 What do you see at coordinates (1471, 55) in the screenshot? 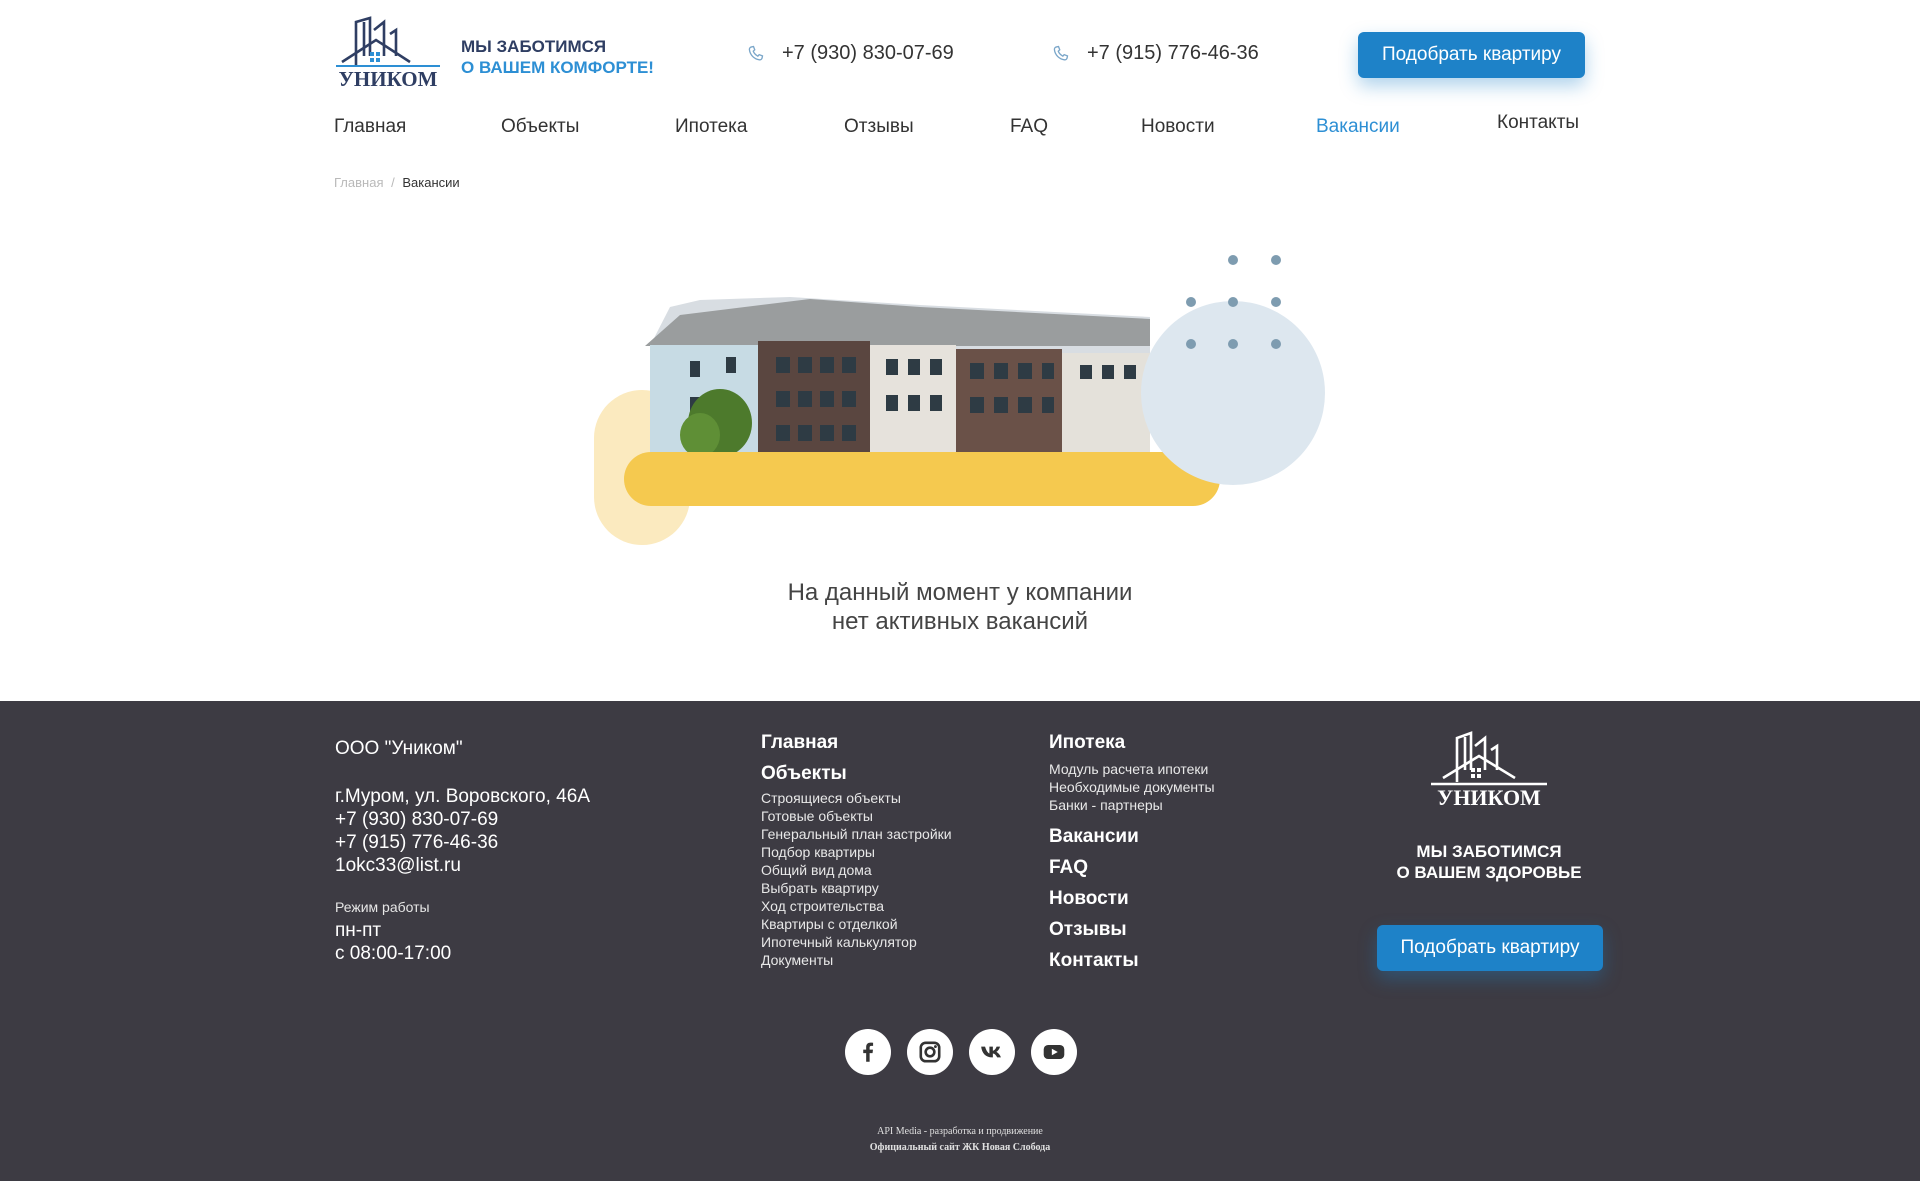
I see `find-apartment-button: Подобрать квартиру` at bounding box center [1471, 55].